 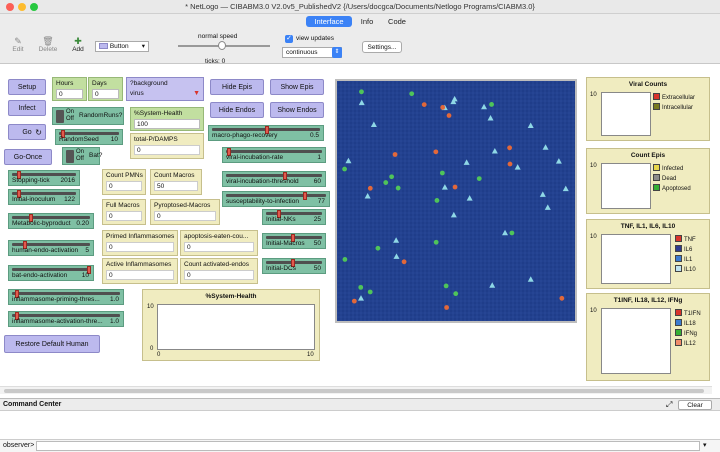 What do you see at coordinates (695, 405) in the screenshot?
I see `clear-button: Clear` at bounding box center [695, 405].